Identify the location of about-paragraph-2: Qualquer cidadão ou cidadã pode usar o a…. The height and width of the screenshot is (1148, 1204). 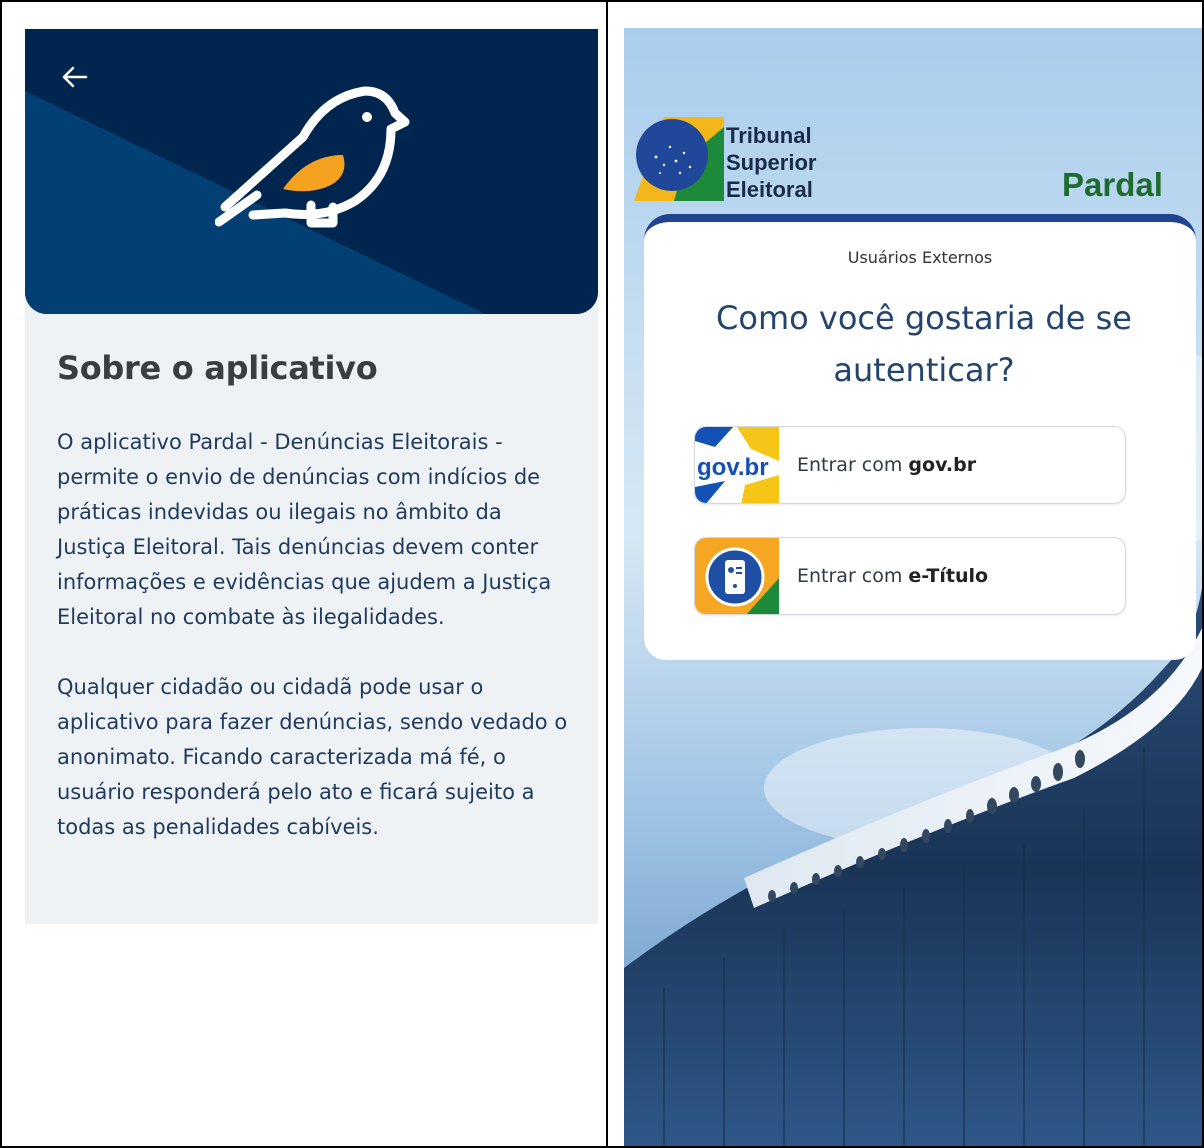
(312, 757).